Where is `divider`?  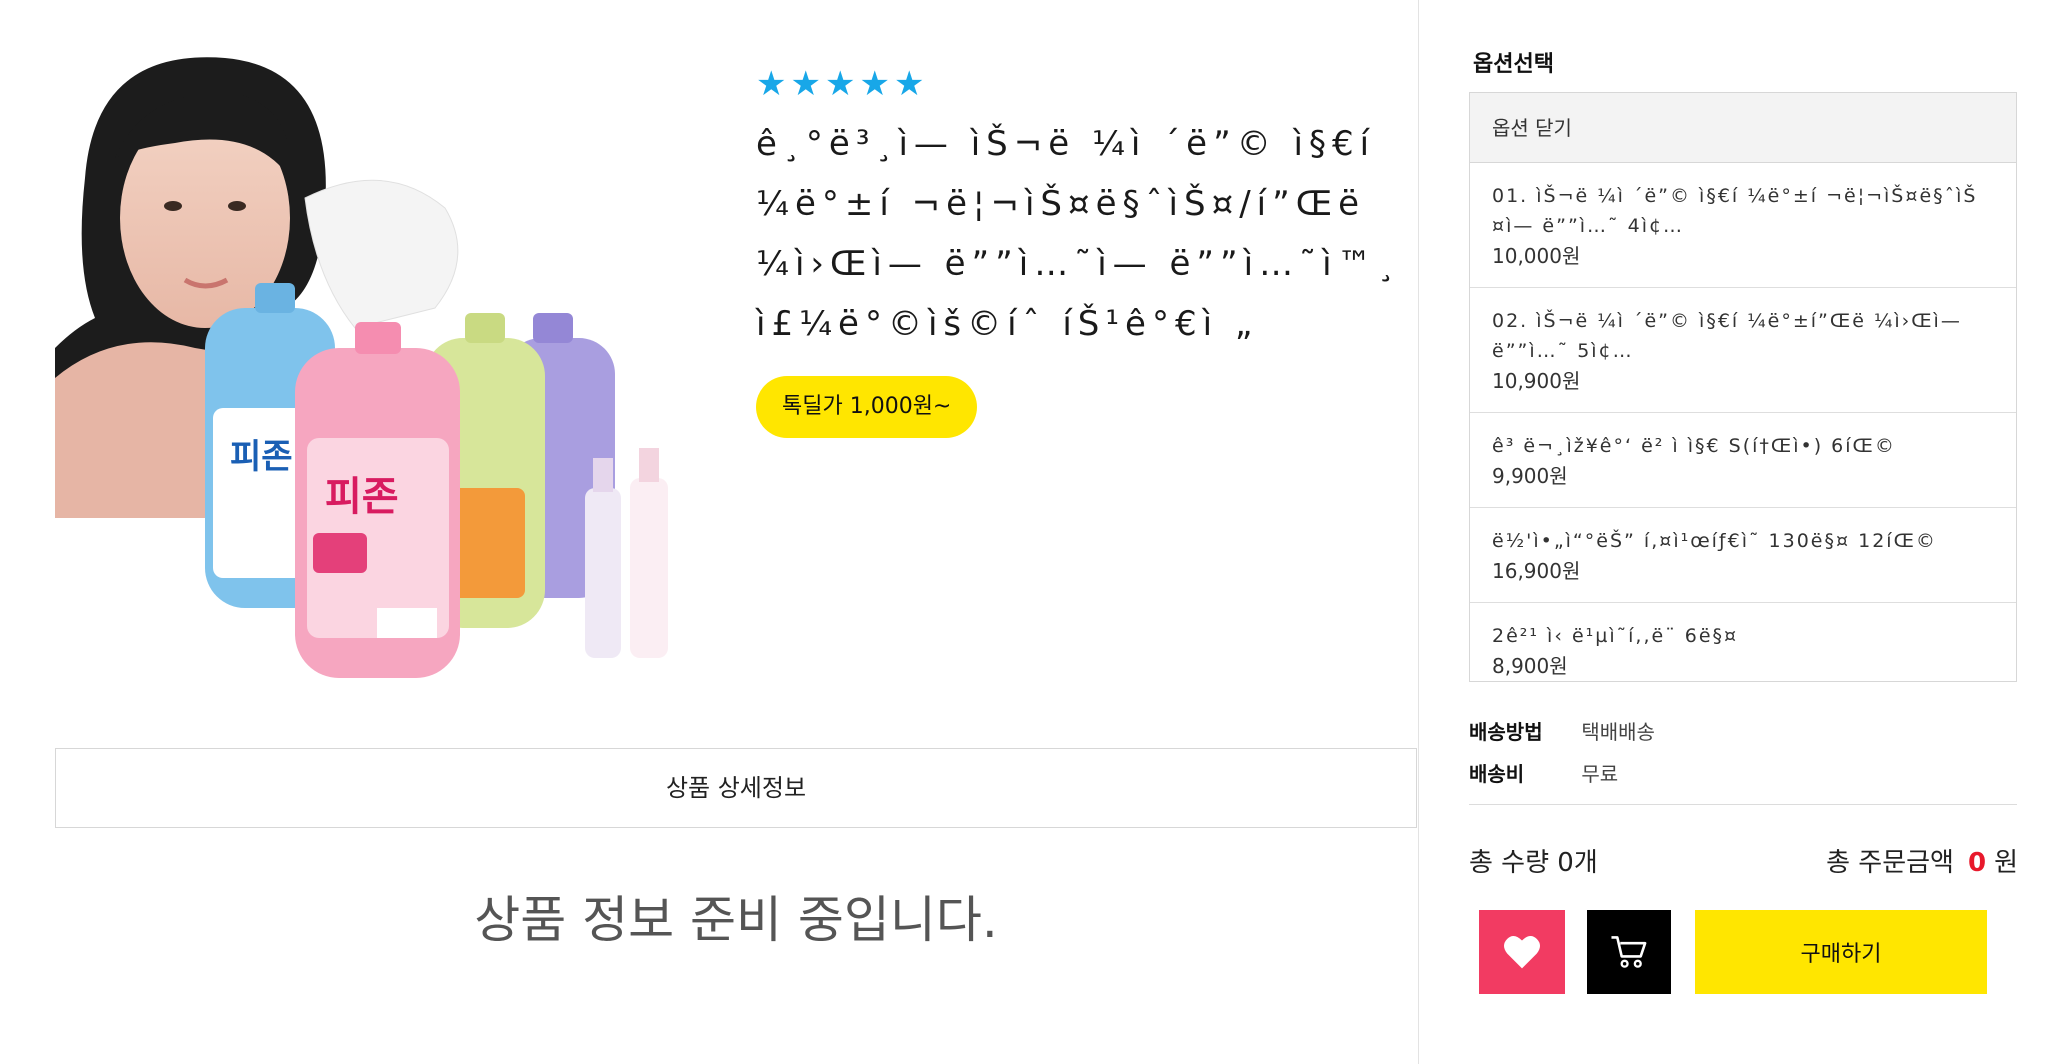
divider is located at coordinates (1743, 804).